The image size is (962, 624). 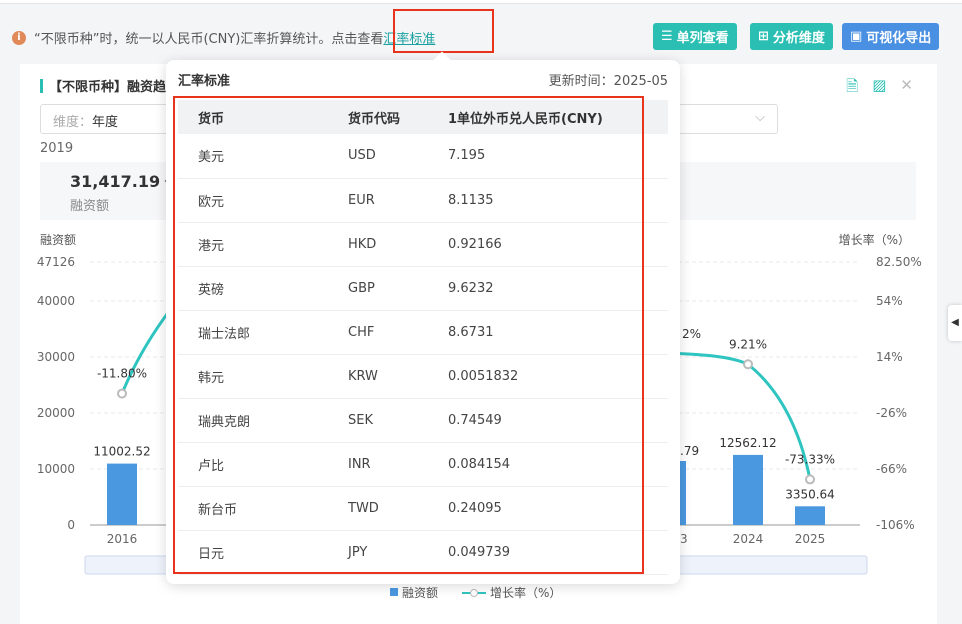 I want to click on legend-bar-label: 融资额, so click(x=420, y=593).